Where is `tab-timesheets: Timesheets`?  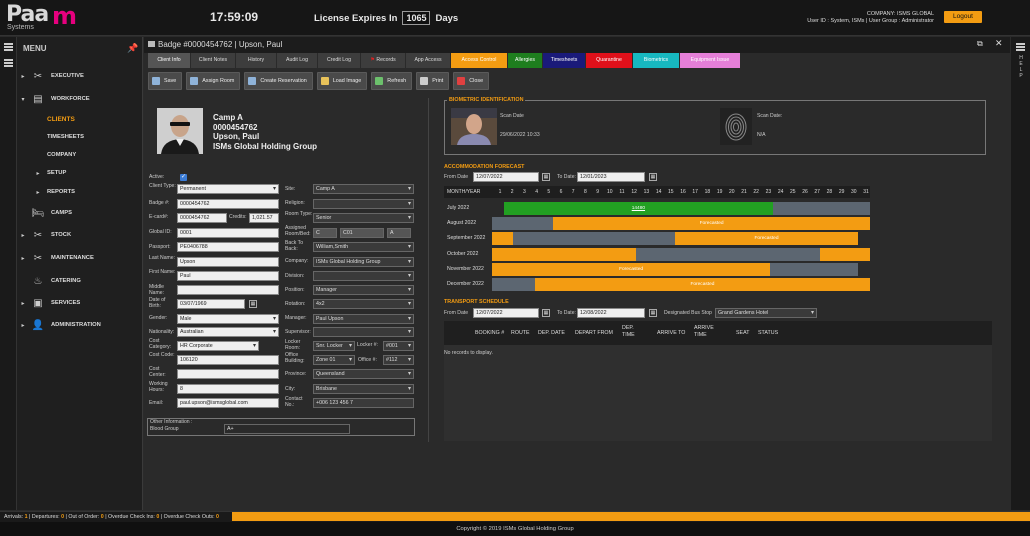
tab-timesheets: Timesheets is located at coordinates (564, 60).